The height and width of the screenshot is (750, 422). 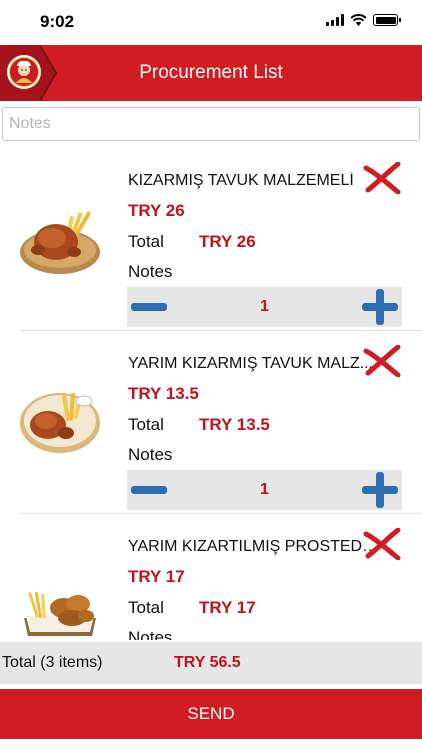 What do you see at coordinates (60, 613) in the screenshot?
I see `product-image-fried-chicken` at bounding box center [60, 613].